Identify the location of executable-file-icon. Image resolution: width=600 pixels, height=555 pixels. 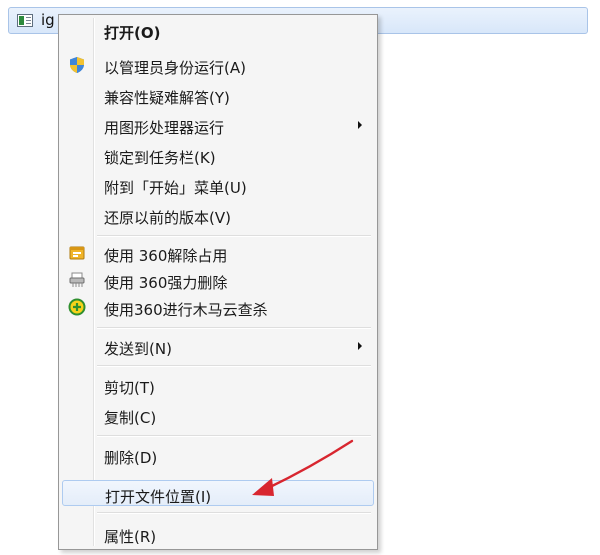
(25, 20).